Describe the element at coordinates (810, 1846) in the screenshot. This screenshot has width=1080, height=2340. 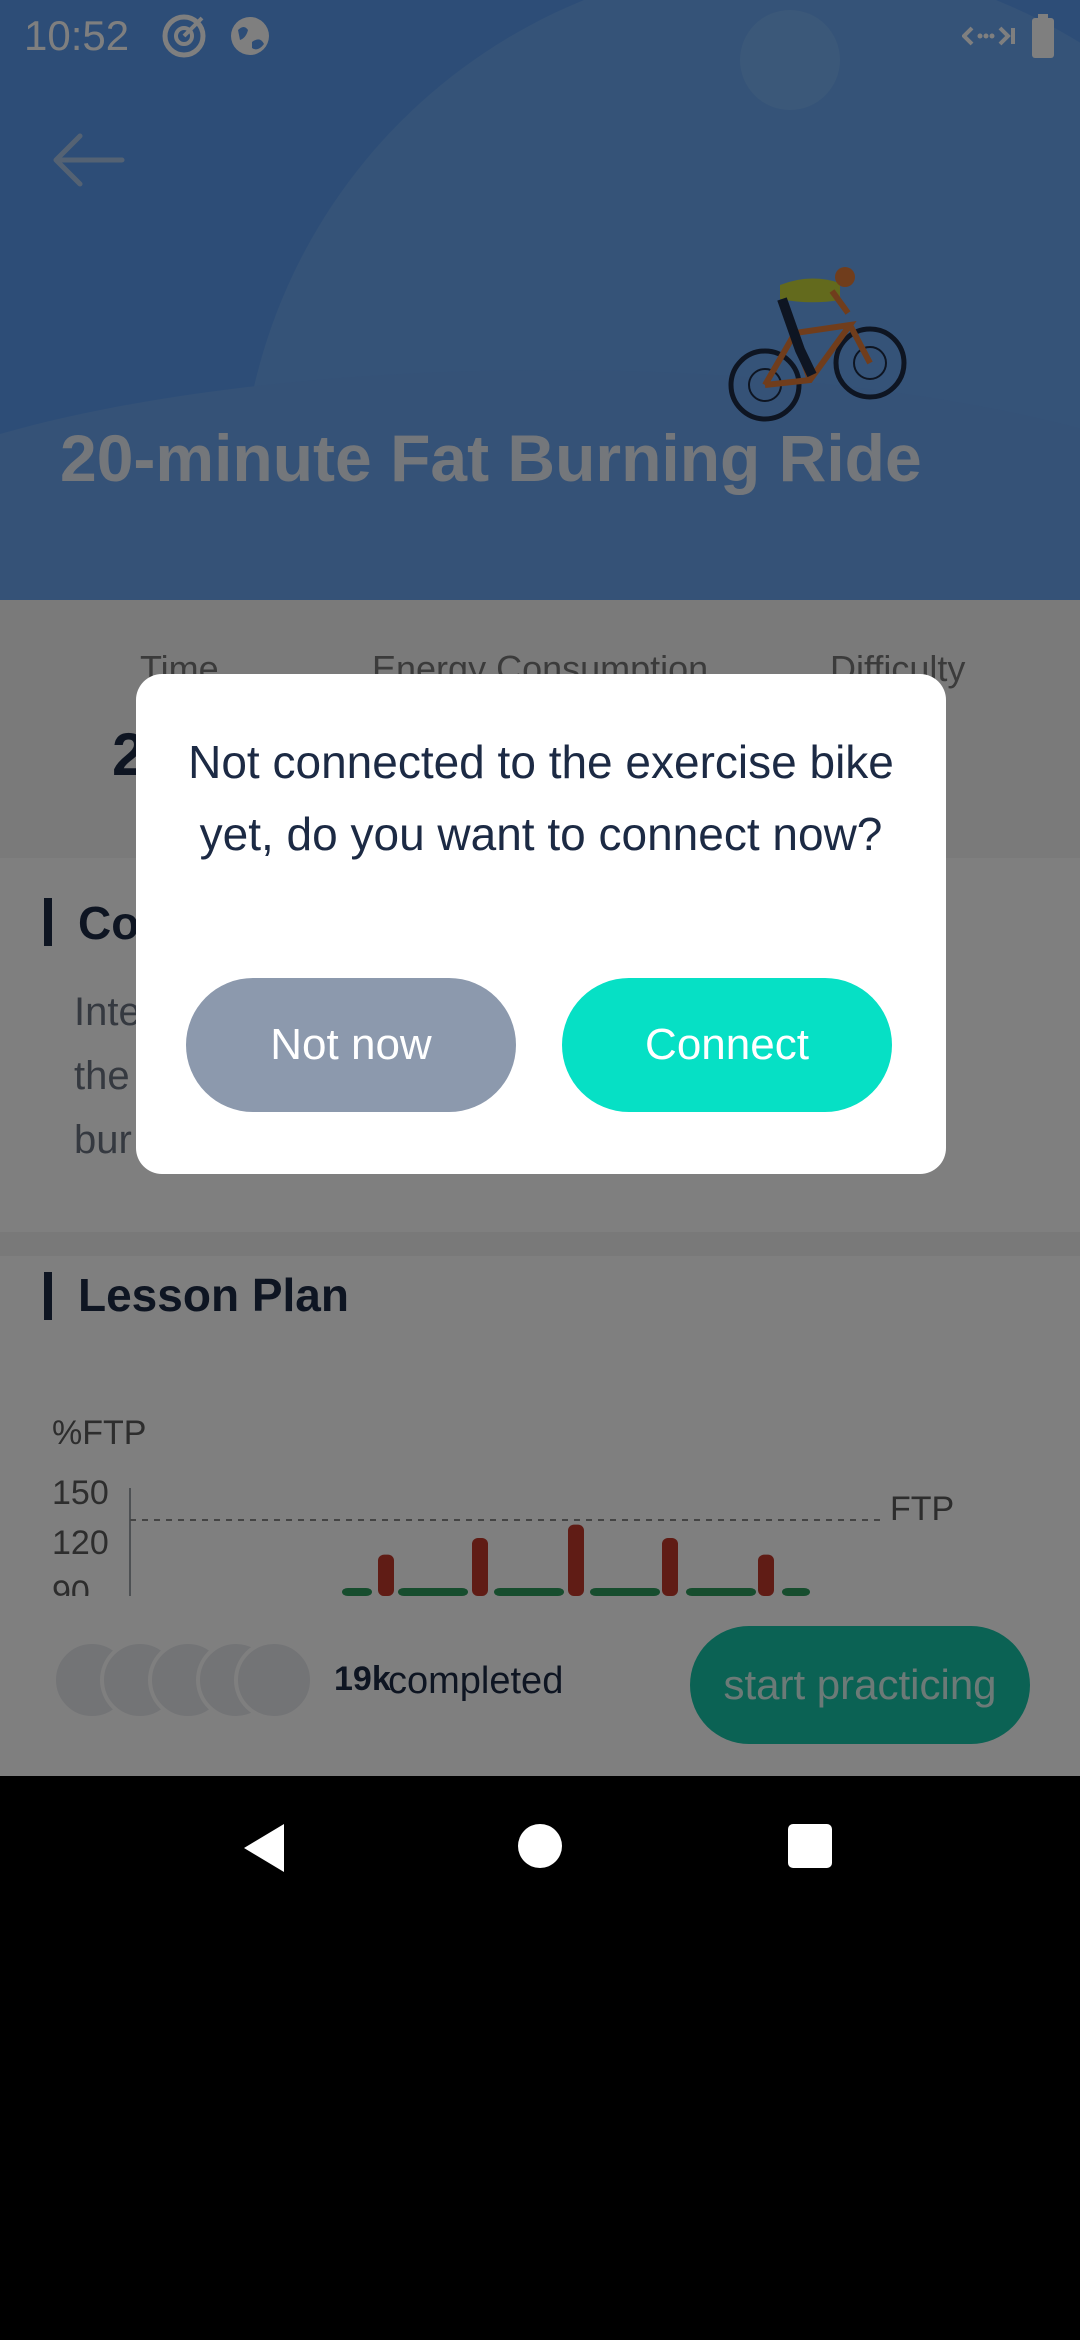
I see `recents-nav-icon` at that location.